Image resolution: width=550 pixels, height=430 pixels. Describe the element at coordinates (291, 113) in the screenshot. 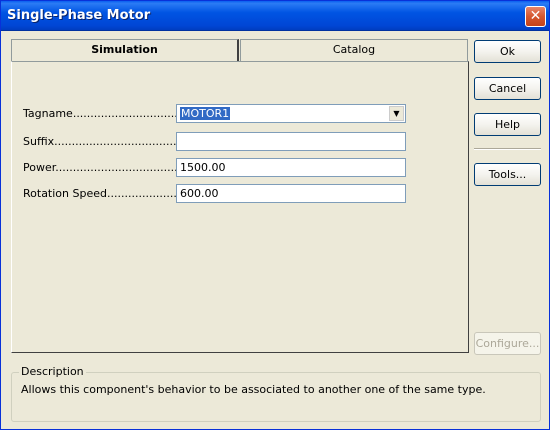

I see `tagname-combobox: MOTOR1 ▼` at that location.